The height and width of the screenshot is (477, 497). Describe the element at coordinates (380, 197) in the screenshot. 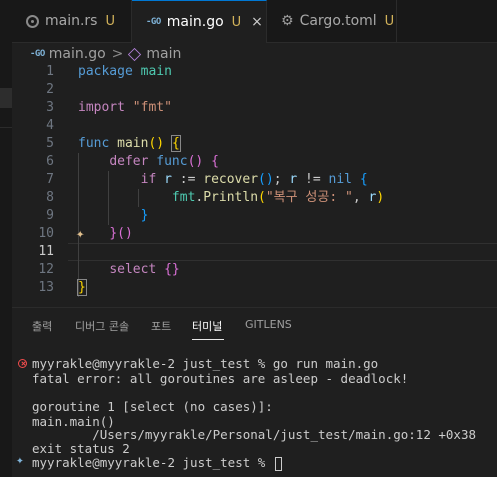

I see `paren: )` at that location.